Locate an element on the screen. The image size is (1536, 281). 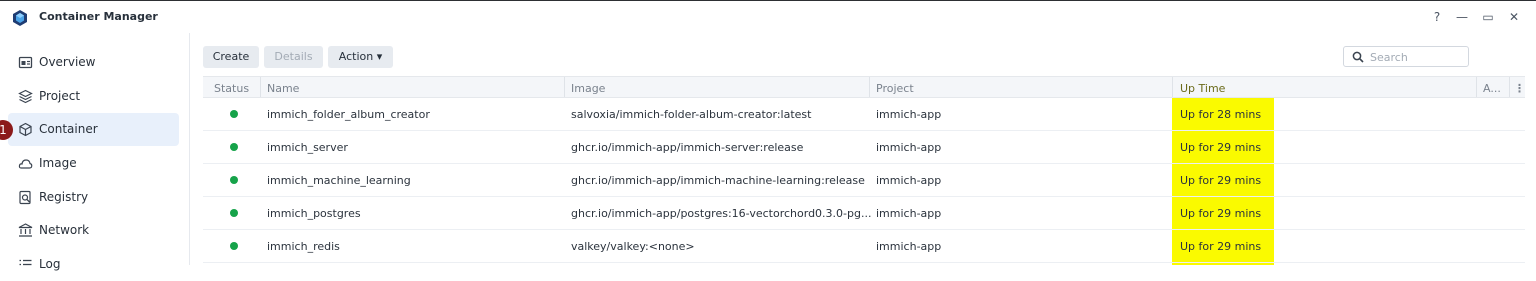
maximize-button: ▭ is located at coordinates (1488, 17).